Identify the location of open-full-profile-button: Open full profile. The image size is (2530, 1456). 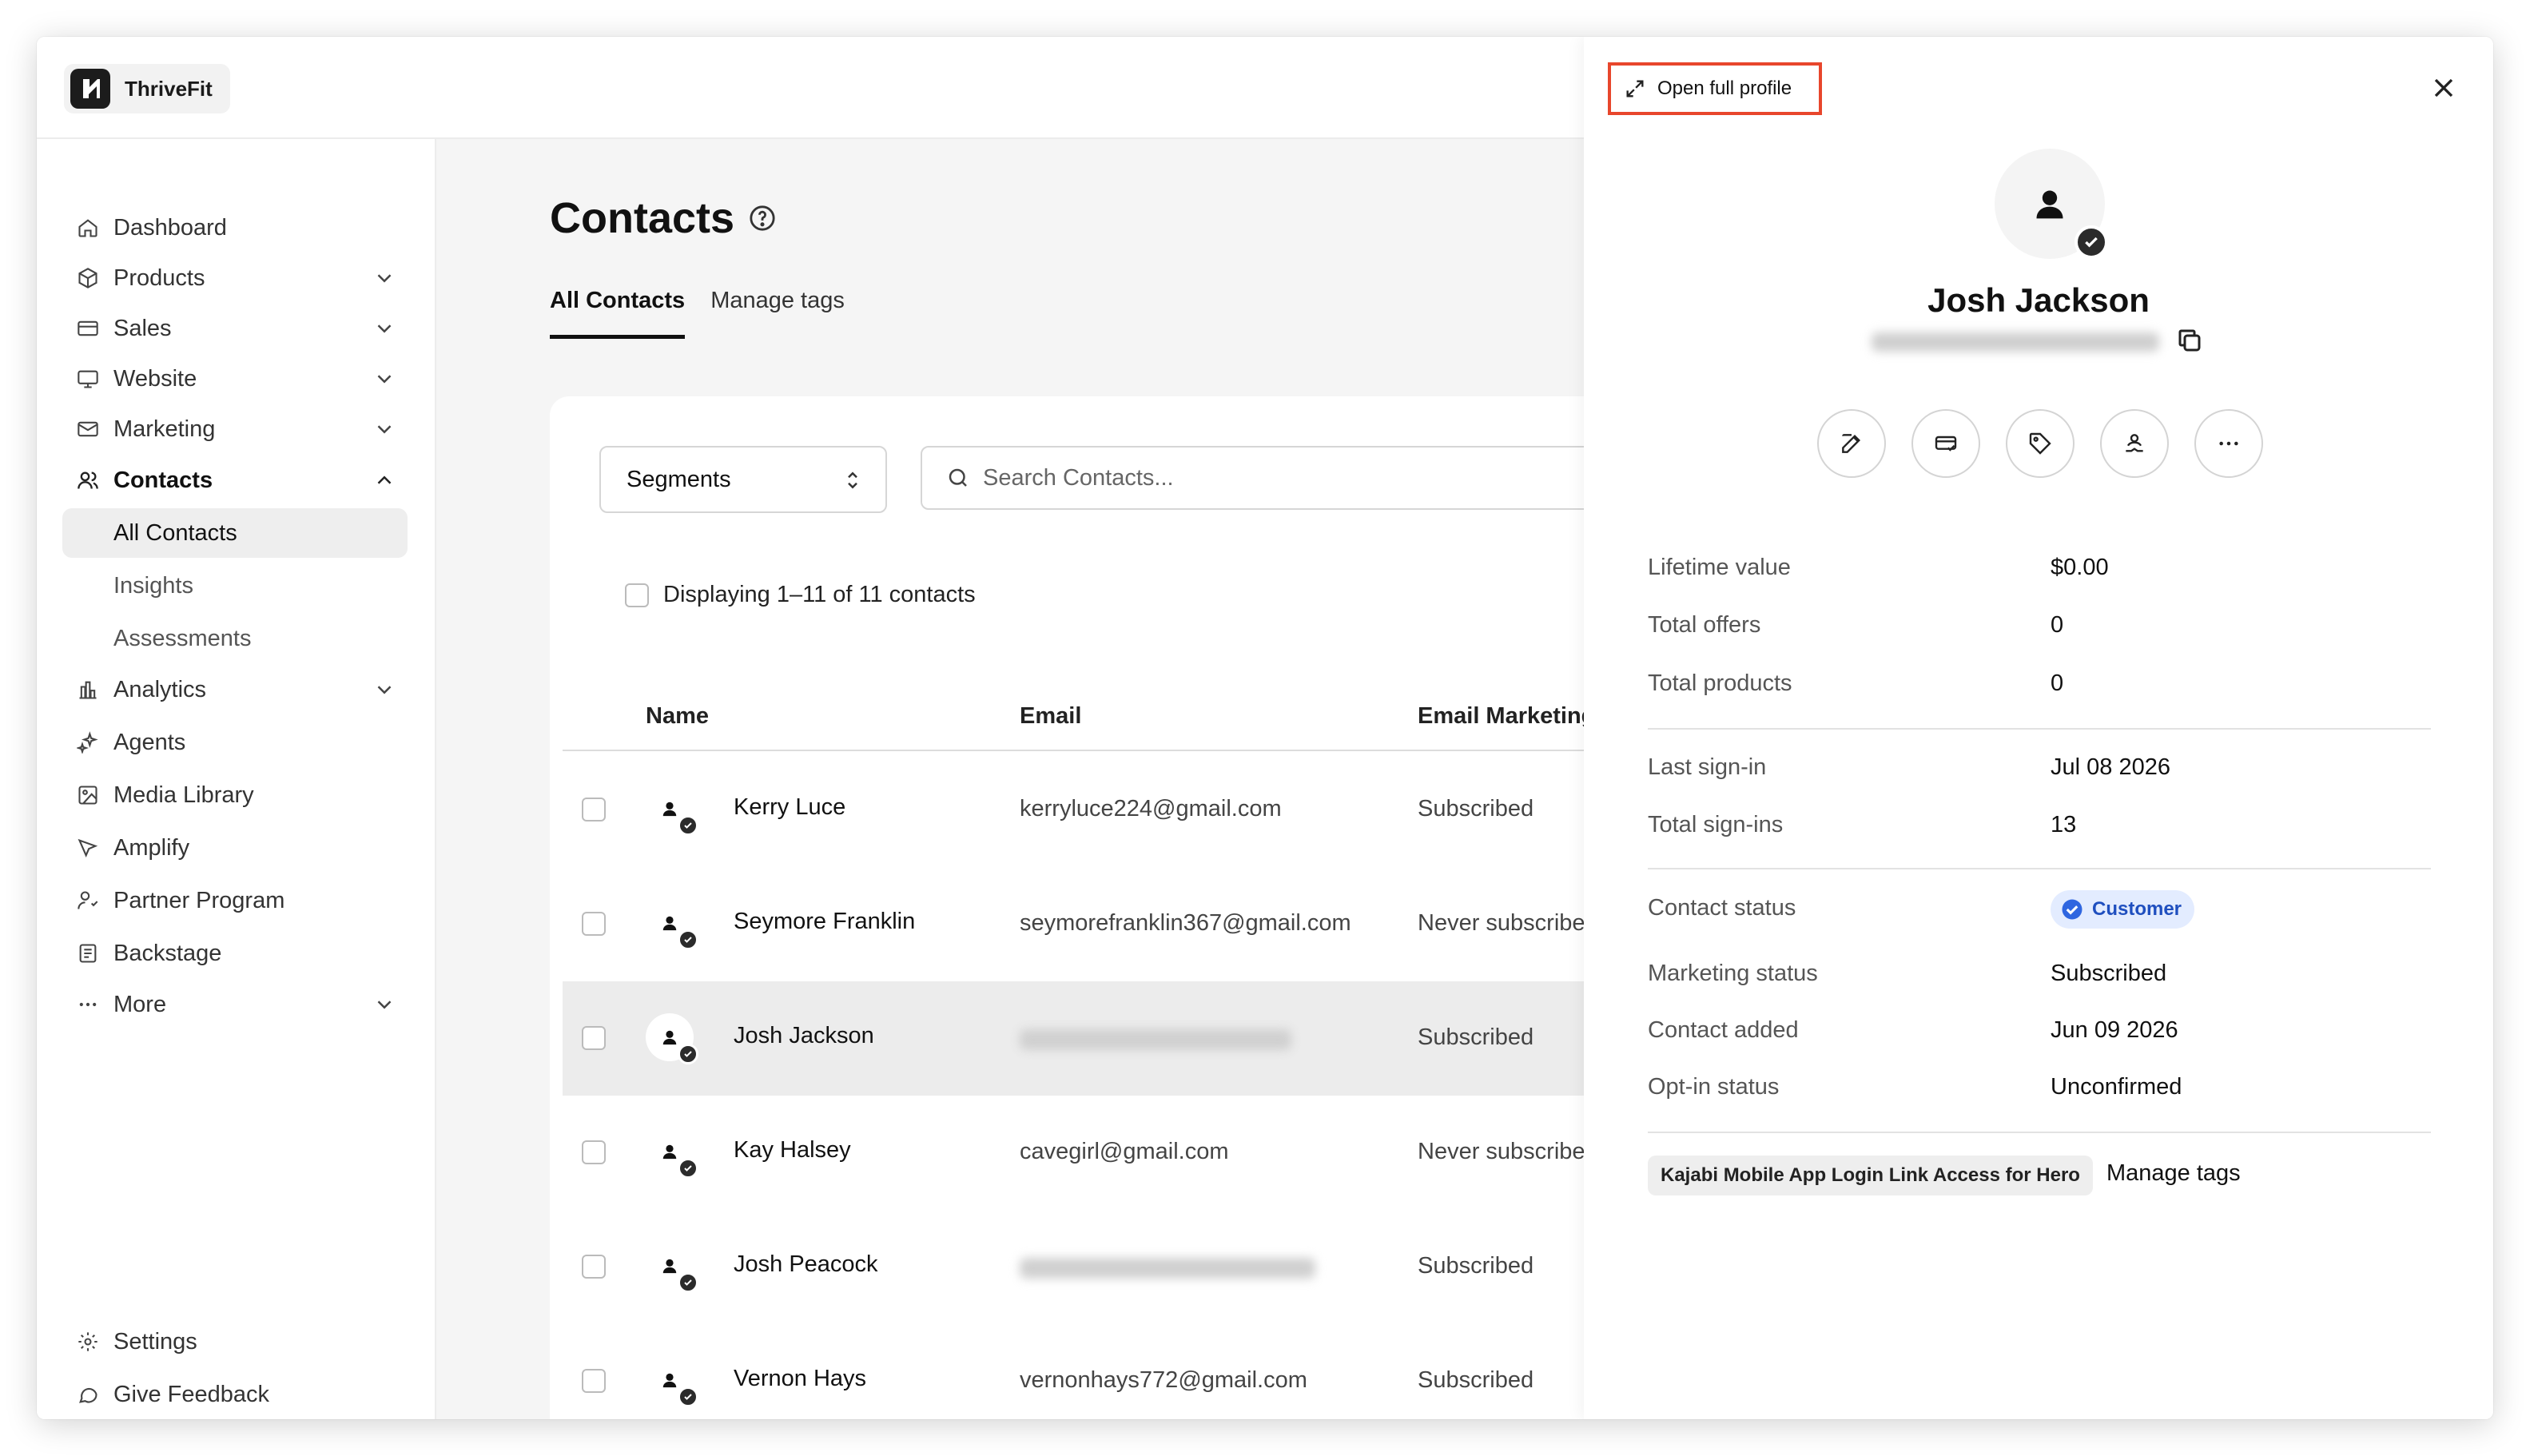
(1715, 88).